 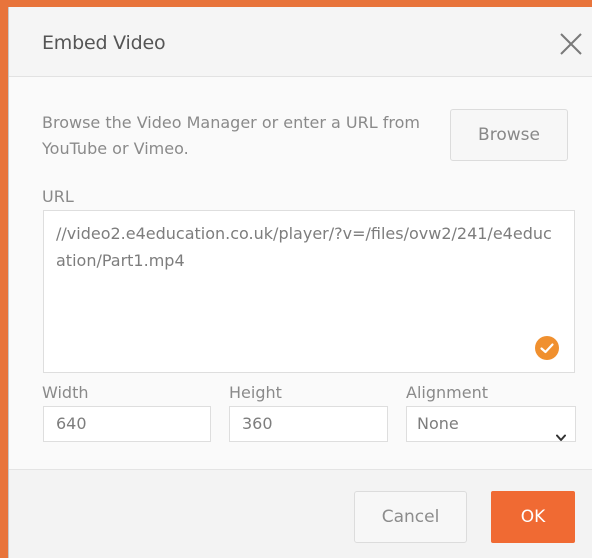 I want to click on width-label: Width, so click(x=65, y=392).